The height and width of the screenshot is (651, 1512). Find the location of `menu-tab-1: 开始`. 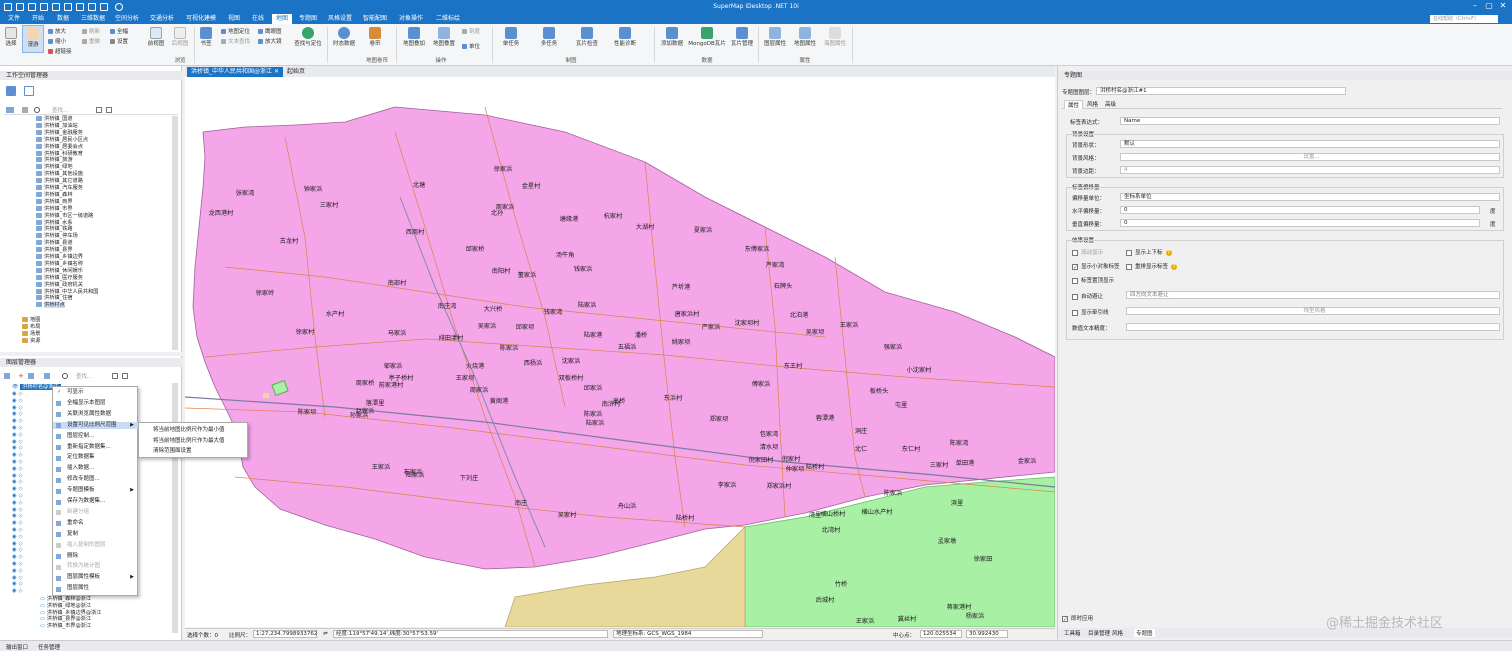

menu-tab-1: 开始 is located at coordinates (38, 19).